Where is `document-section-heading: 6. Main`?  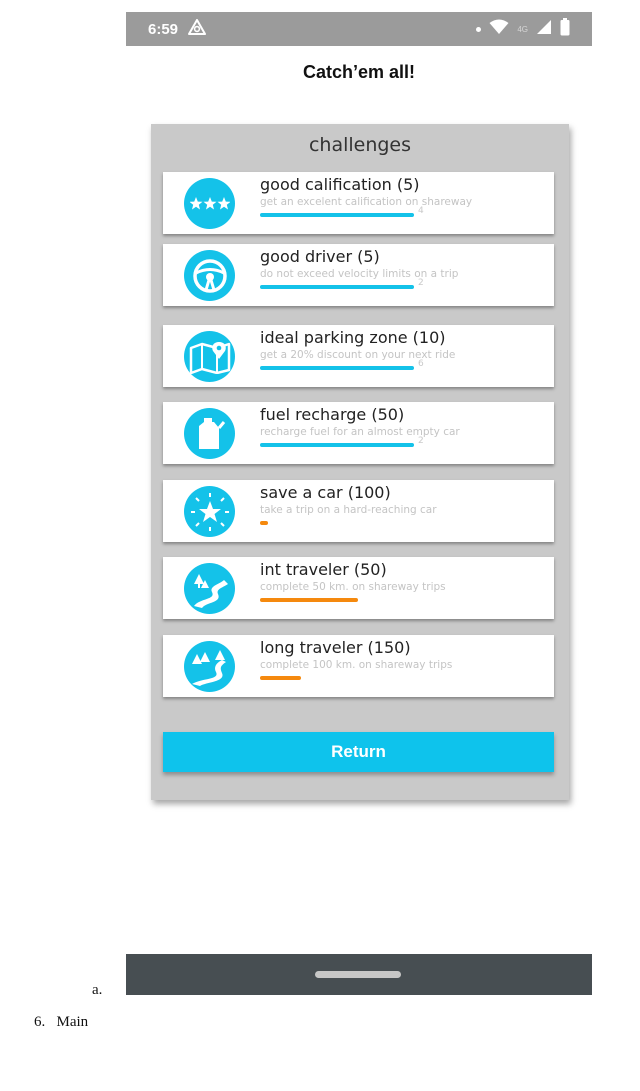 document-section-heading: 6. Main is located at coordinates (61, 1022).